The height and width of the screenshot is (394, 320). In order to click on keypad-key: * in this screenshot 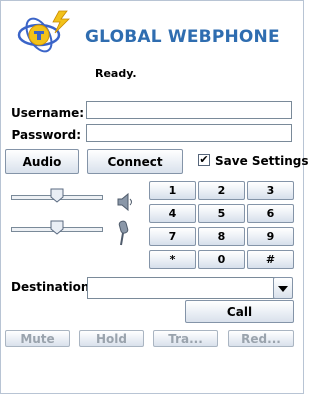, I will do `click(172, 259)`.